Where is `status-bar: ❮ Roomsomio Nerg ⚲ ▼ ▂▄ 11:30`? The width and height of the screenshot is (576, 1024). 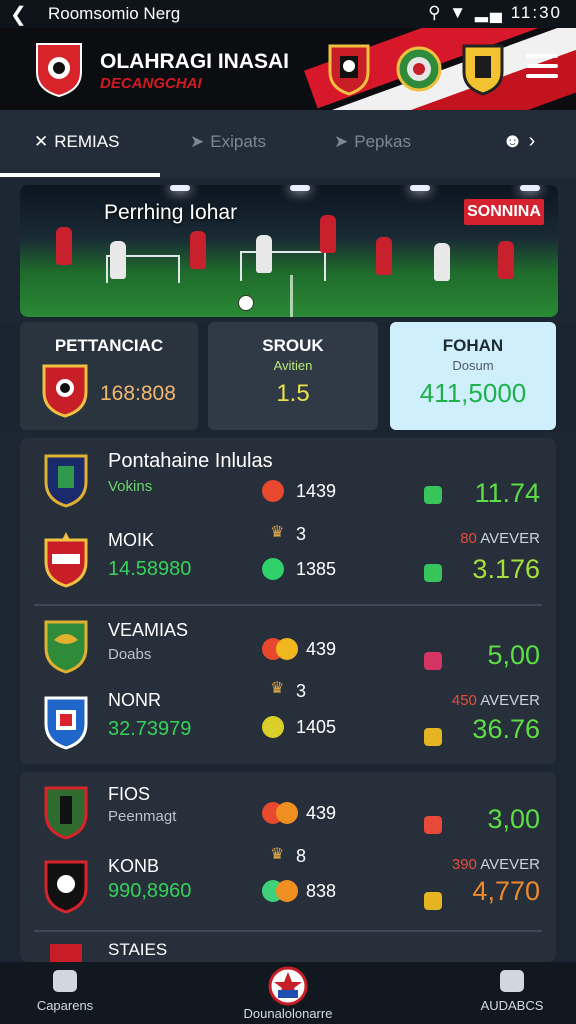
status-bar: ❮ Roomsomio Nerg ⚲ ▼ ▂▄ 11:30 is located at coordinates (288, 14).